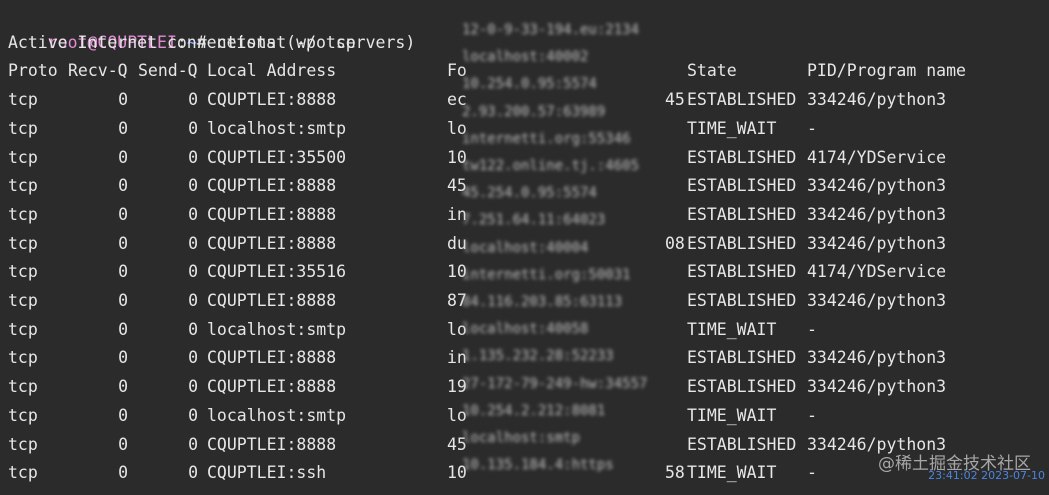 The width and height of the screenshot is (1049, 495). I want to click on redacted-address: 2.93.200.57:63989, so click(534, 111).